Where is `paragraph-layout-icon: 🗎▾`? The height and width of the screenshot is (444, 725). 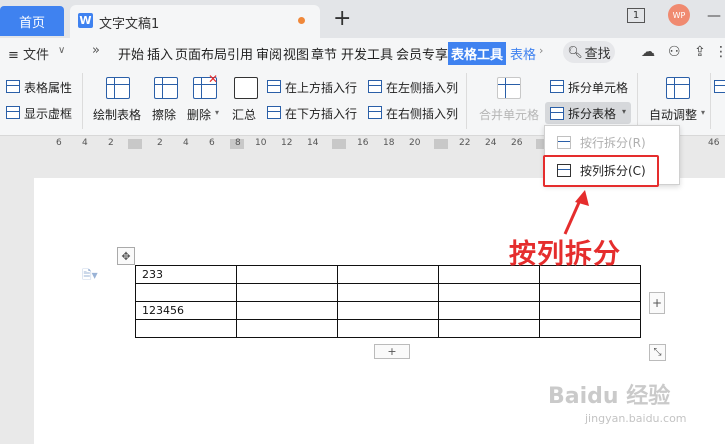 paragraph-layout-icon: 🗎▾ is located at coordinates (90, 276).